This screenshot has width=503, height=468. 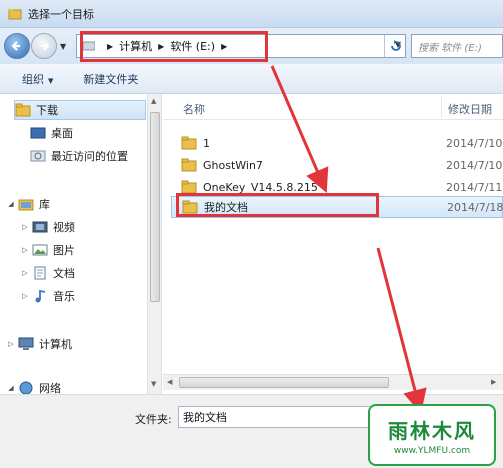 I want to click on watermark-url: www.YLMFU.com, so click(x=432, y=450).